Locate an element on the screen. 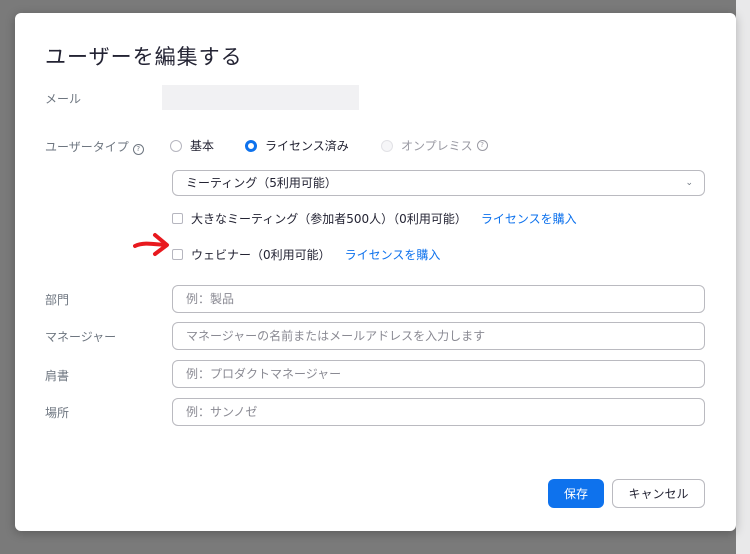  chevron-down-icon: ⌄ is located at coordinates (689, 183).